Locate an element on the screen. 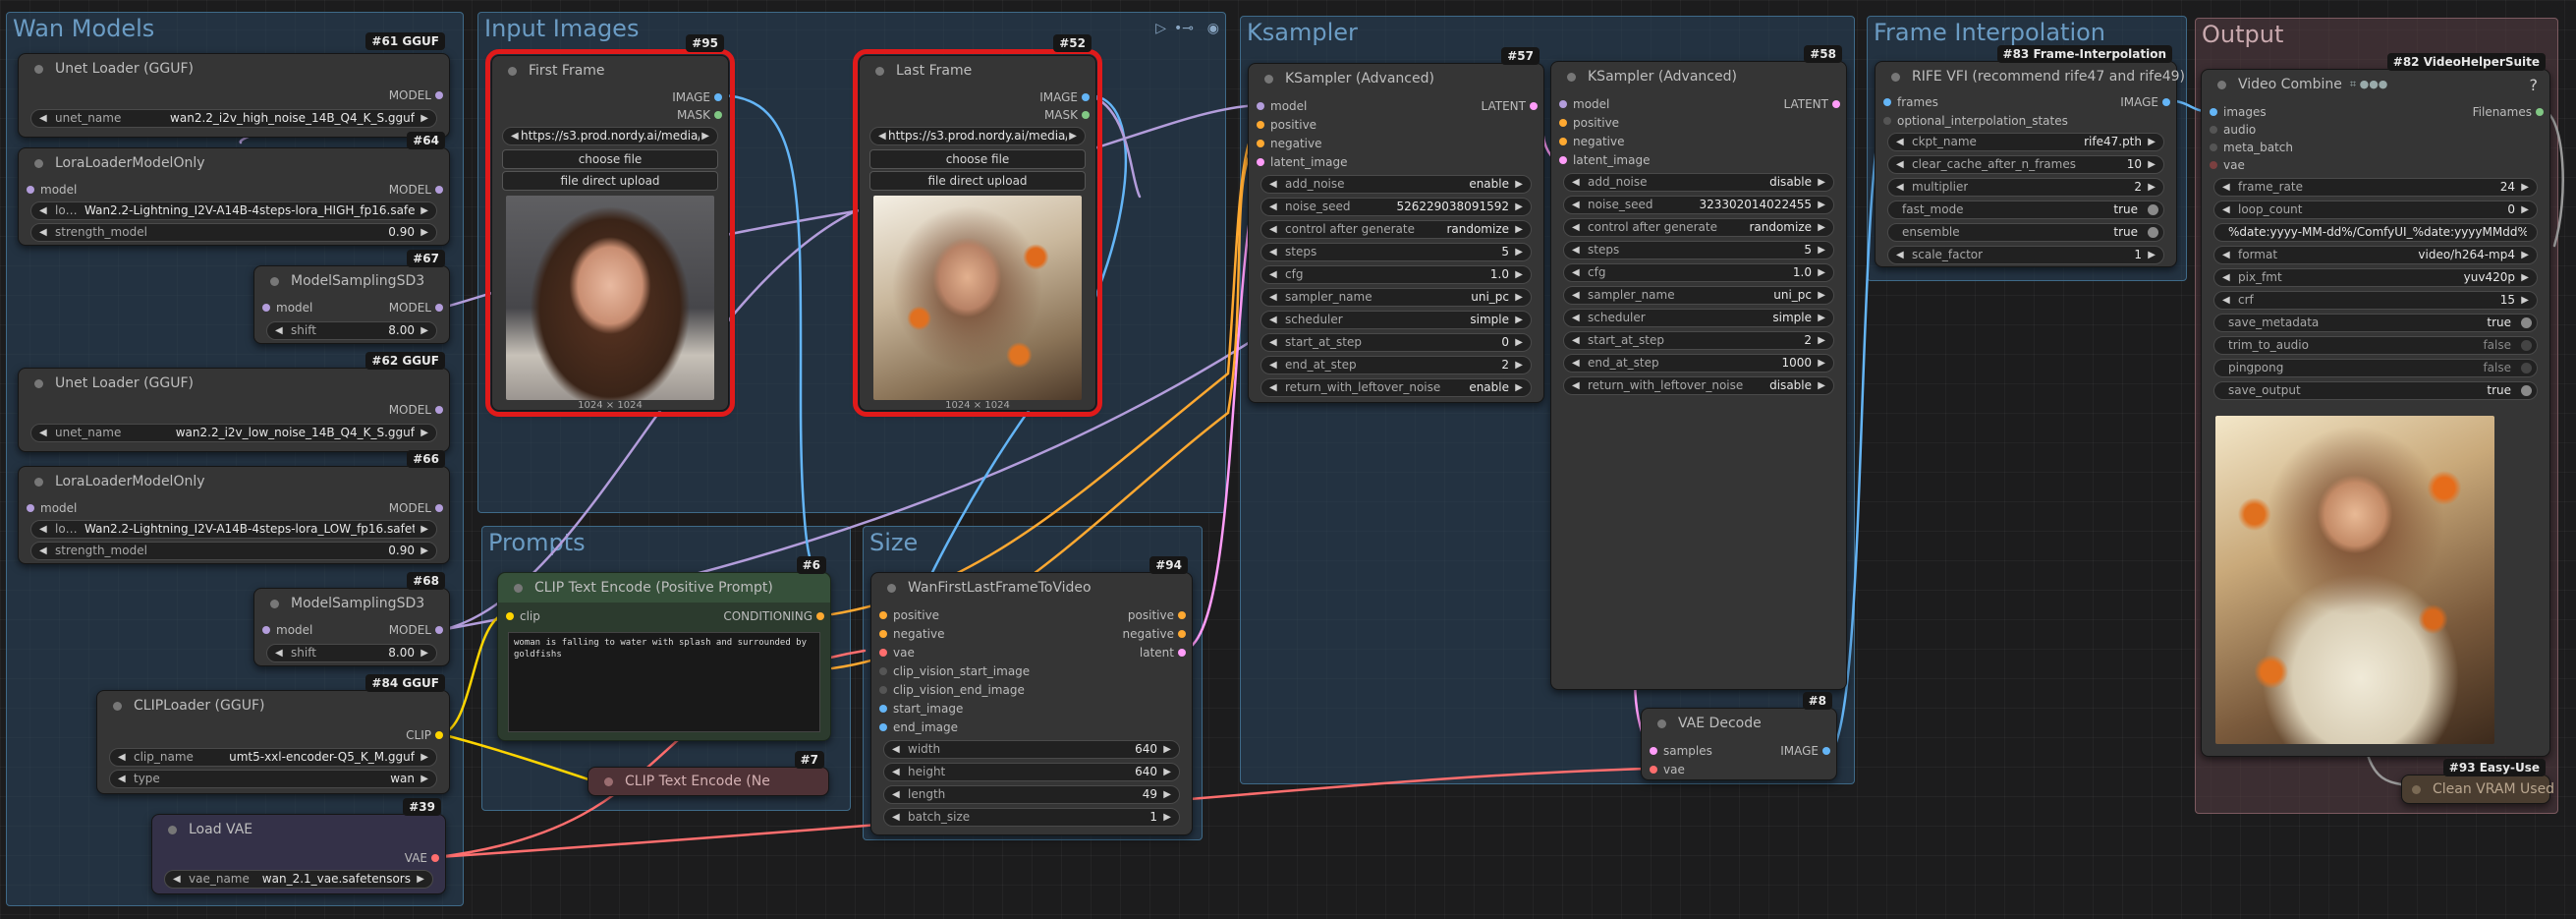  shift-widget: ◀ shift 8.00 ▶ is located at coordinates (351, 653).